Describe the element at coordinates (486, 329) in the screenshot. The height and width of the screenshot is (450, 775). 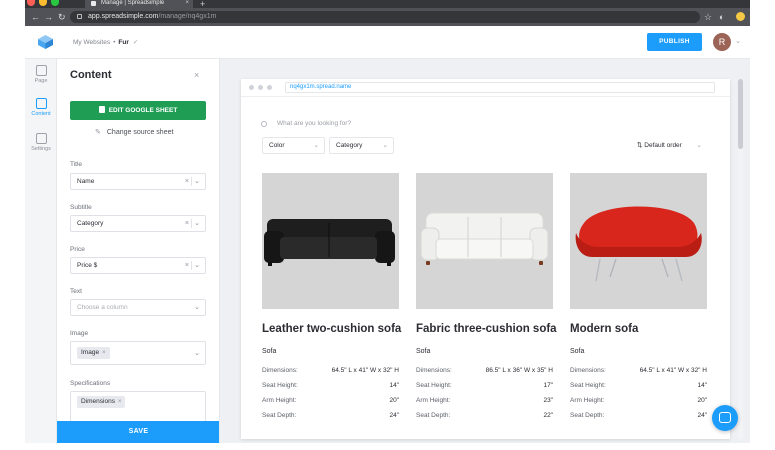
I see `product-title: Fabric three-cushion sofa` at that location.